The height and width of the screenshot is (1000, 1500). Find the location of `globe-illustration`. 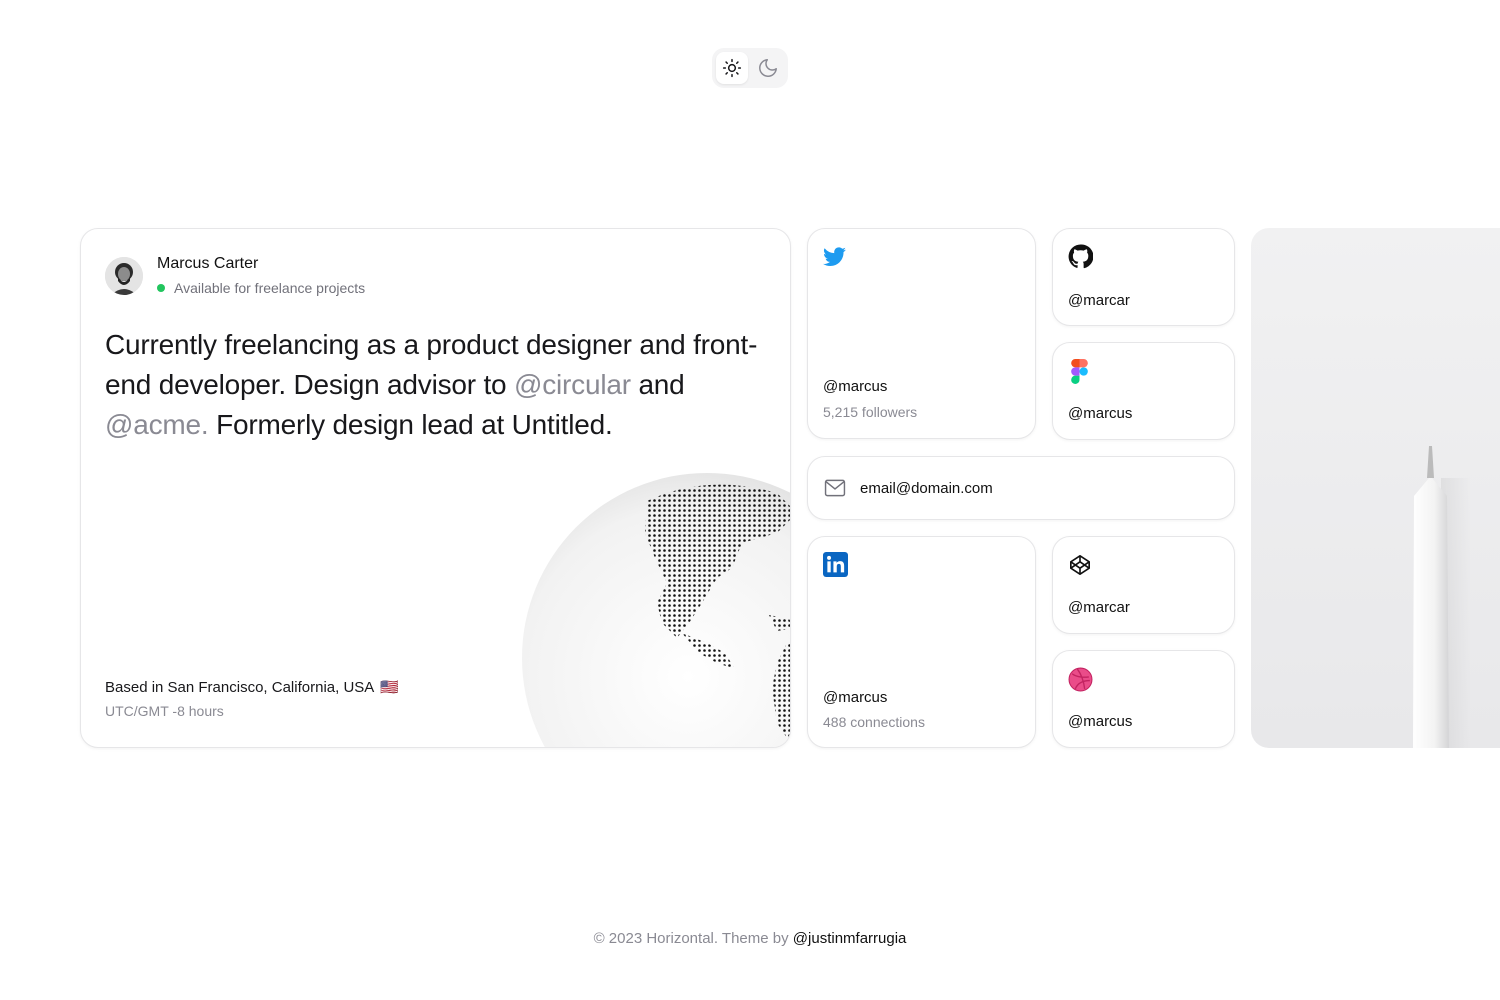

globe-illustration is located at coordinates (656, 610).